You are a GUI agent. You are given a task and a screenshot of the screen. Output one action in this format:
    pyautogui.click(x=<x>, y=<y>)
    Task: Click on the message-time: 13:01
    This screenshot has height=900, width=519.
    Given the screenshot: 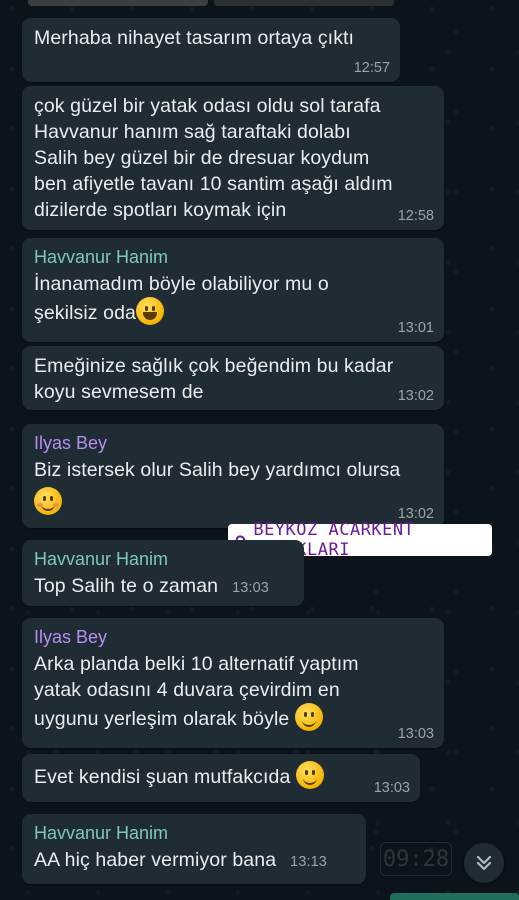 What is the action you would take?
    pyautogui.click(x=415, y=328)
    